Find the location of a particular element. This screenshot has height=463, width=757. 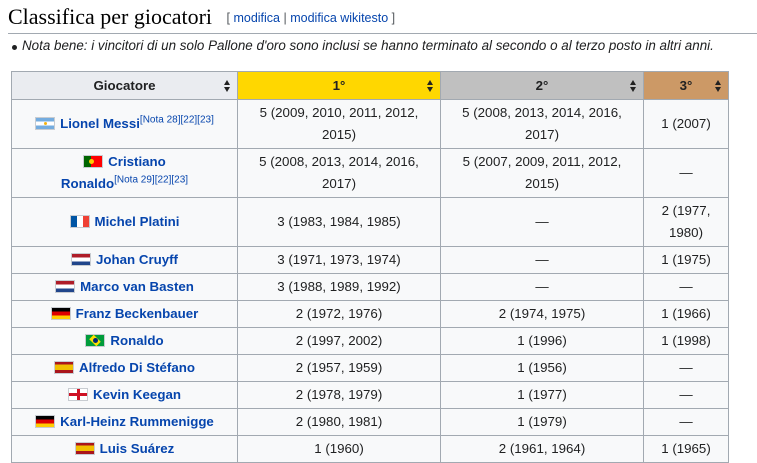

first-place-cell: 3 (1983, 1984, 1985) is located at coordinates (339, 222).